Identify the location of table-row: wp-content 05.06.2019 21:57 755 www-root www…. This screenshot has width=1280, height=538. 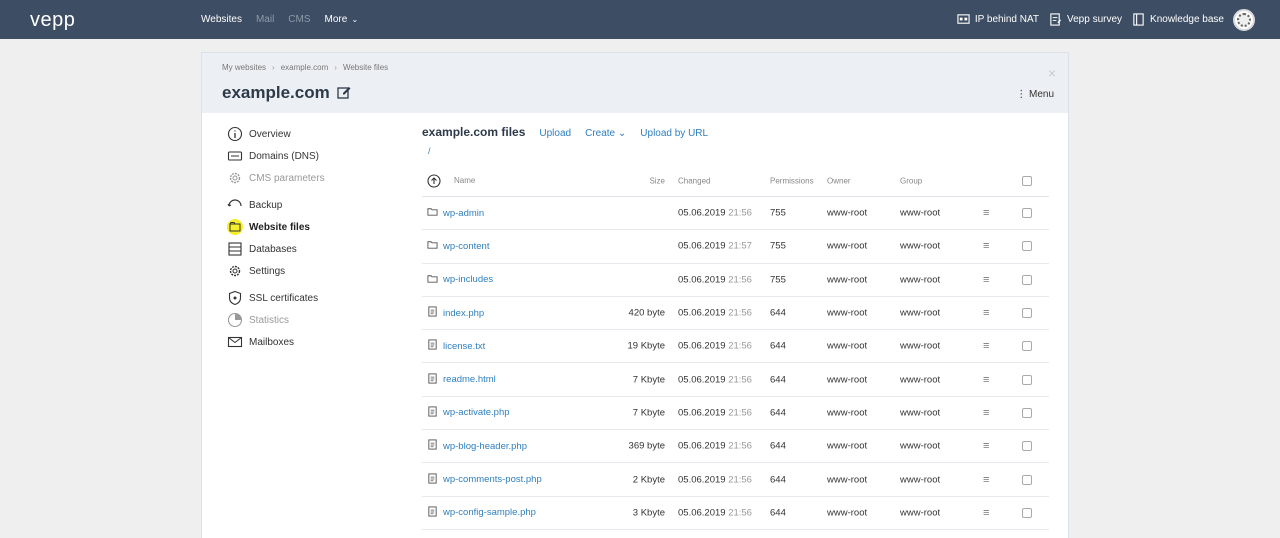
(735, 247).